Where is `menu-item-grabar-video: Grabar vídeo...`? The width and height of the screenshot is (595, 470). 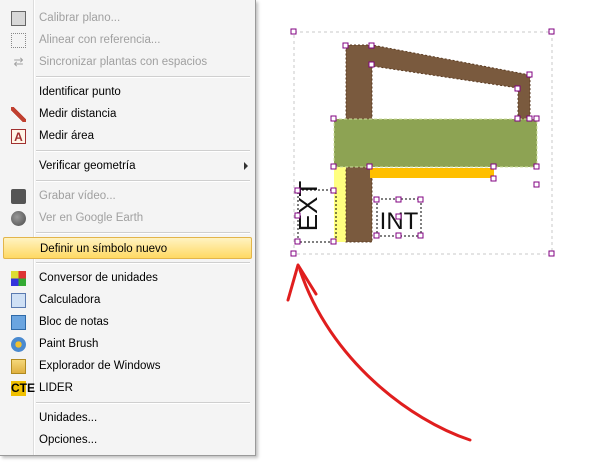 menu-item-grabar-video: Grabar vídeo... is located at coordinates (127, 196).